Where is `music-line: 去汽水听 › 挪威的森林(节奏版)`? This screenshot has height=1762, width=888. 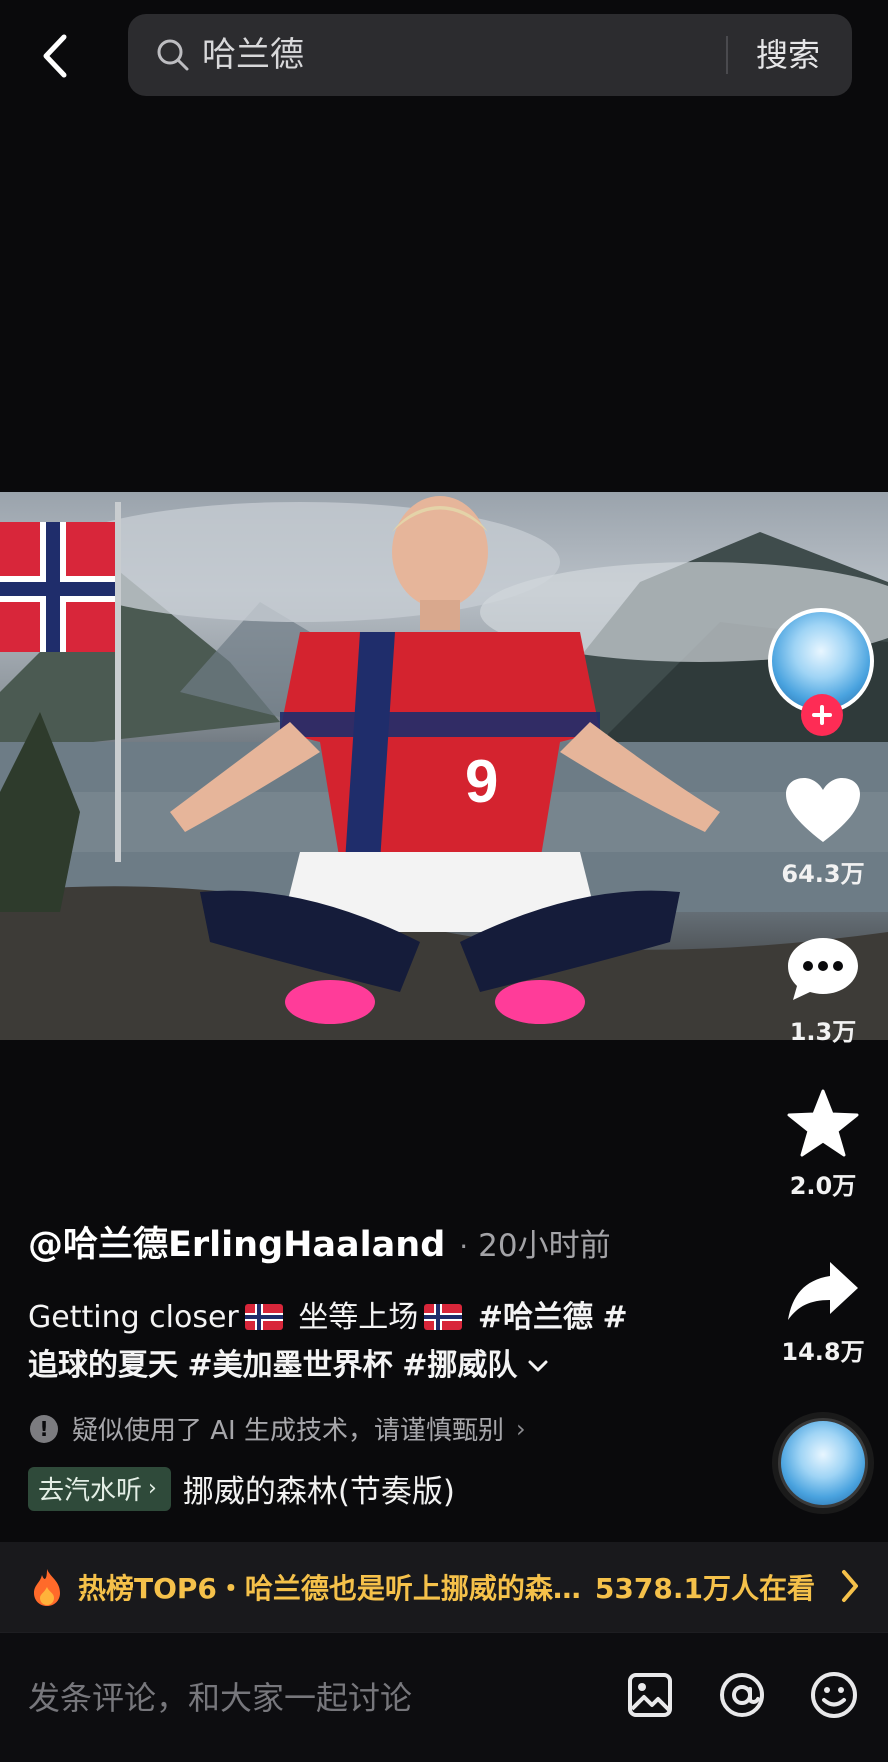 music-line: 去汽水听 › 挪威的森林(节奏版) is located at coordinates (241, 1488).